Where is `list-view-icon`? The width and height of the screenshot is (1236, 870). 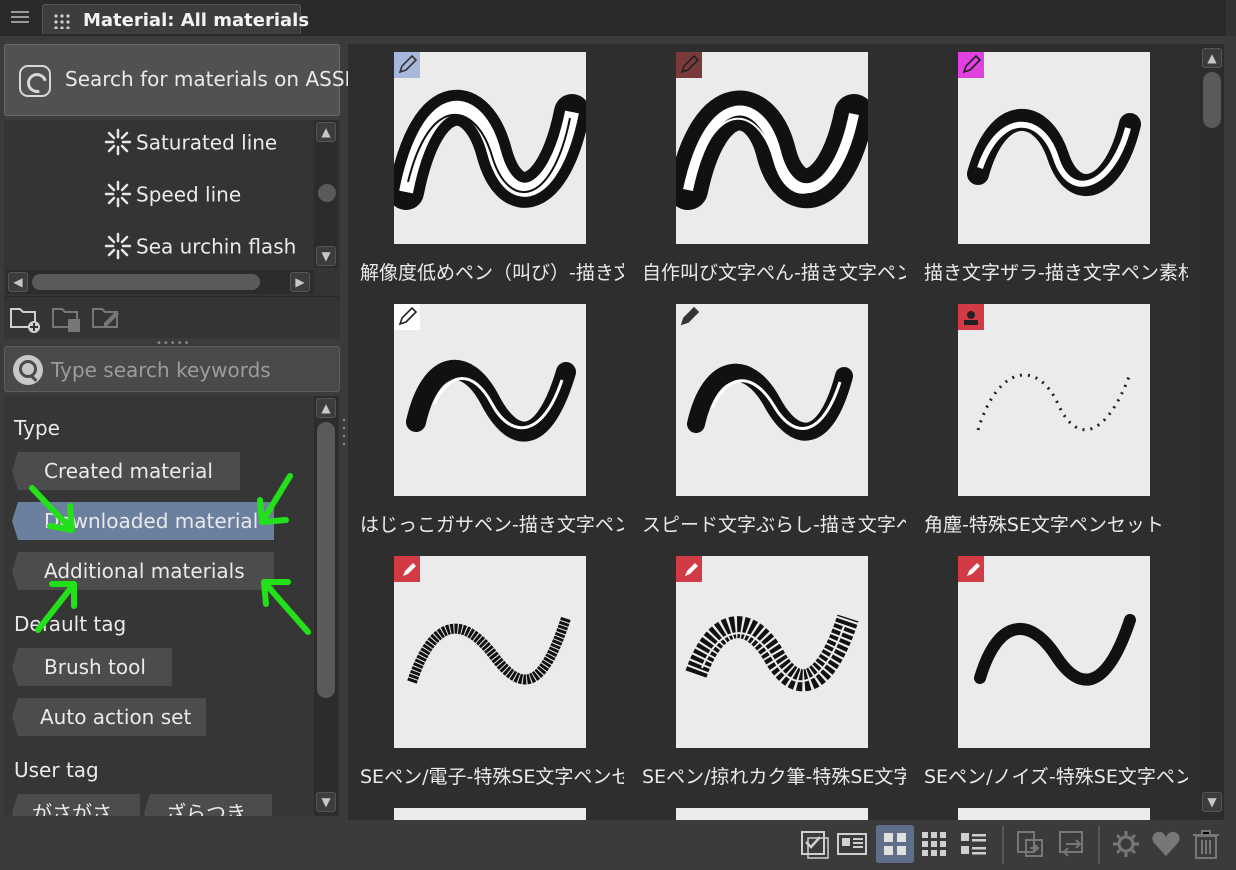
list-view-icon is located at coordinates (974, 844).